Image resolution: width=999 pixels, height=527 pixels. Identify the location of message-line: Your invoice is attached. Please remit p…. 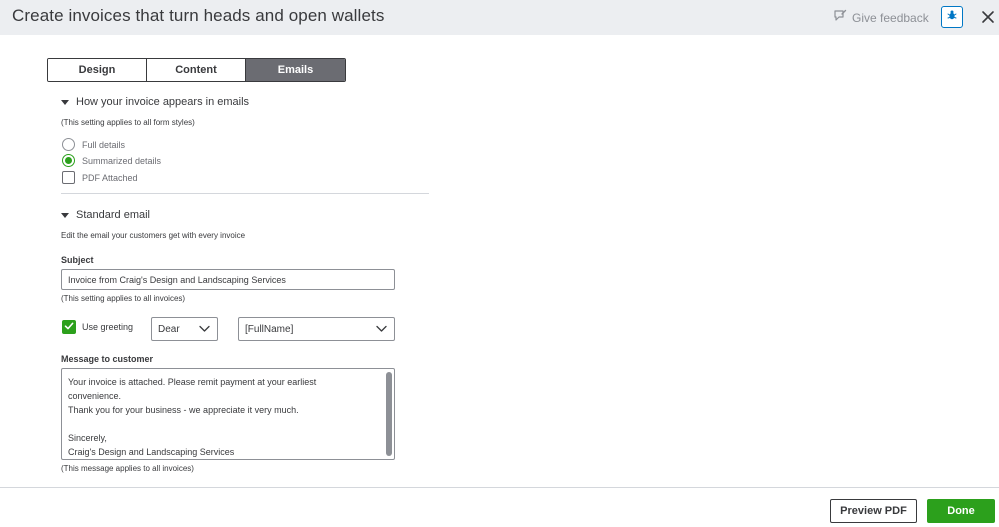
(192, 382).